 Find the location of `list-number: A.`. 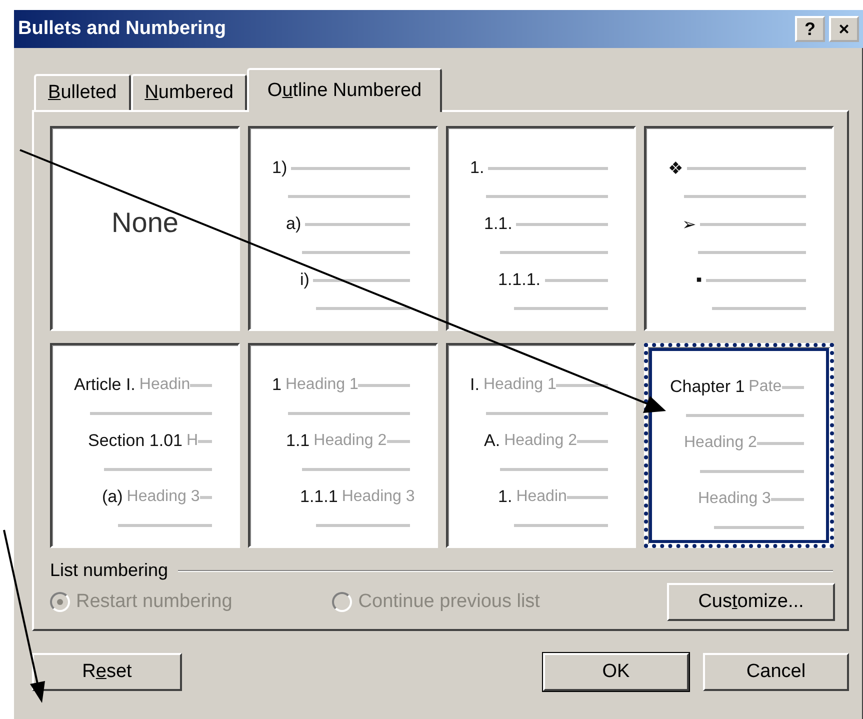

list-number: A. is located at coordinates (492, 441).